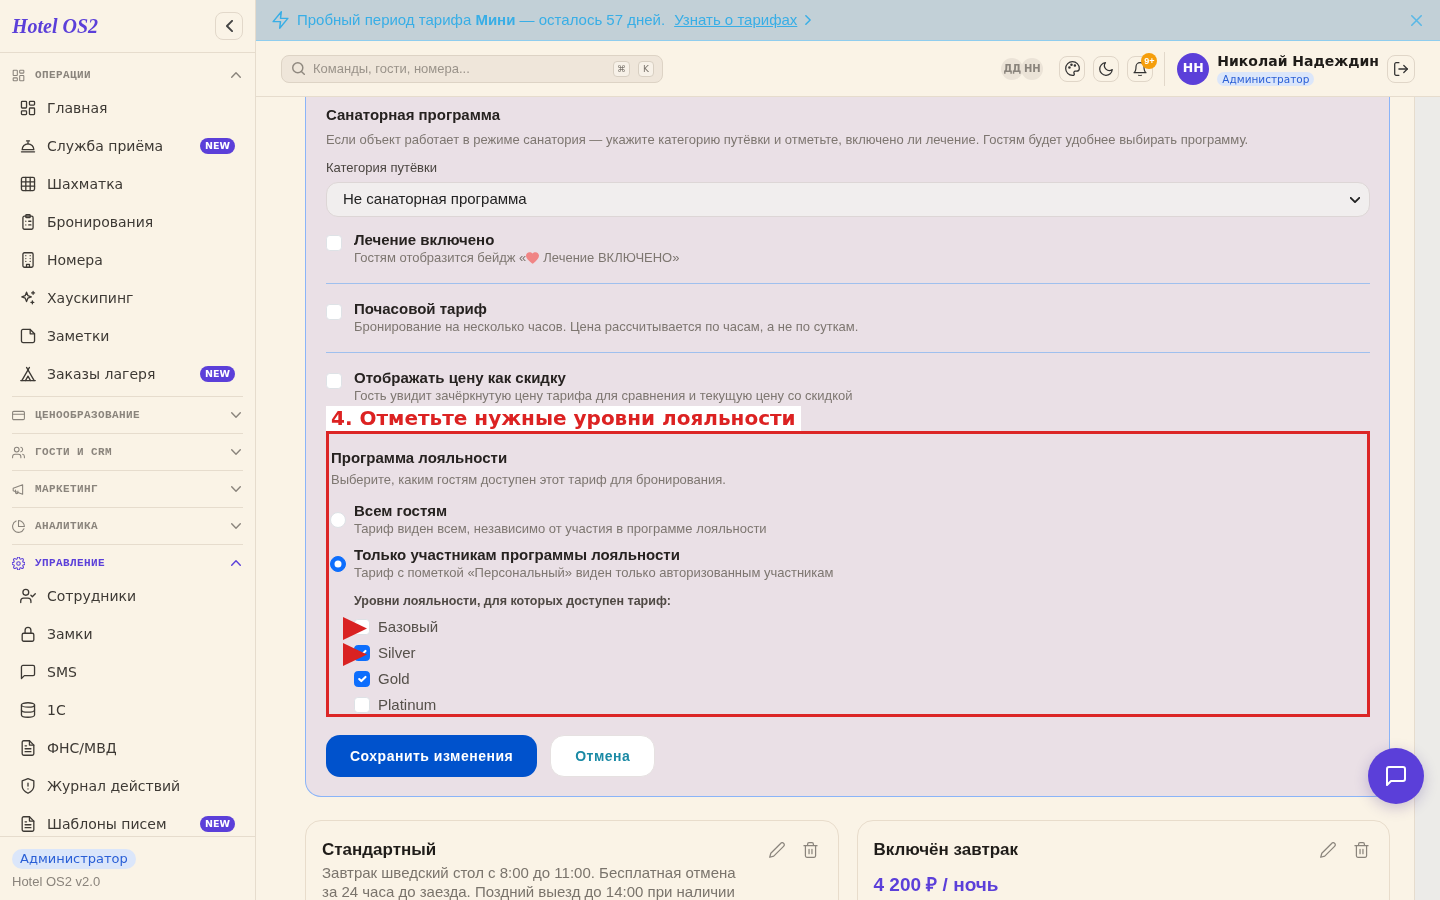 This screenshot has width=1440, height=900. Describe the element at coordinates (127, 222) in the screenshot. I see `sidebar-item: Бронирования` at that location.